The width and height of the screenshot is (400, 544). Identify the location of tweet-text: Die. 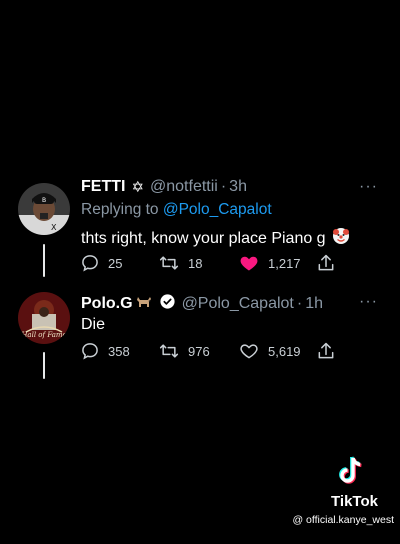
(93, 325).